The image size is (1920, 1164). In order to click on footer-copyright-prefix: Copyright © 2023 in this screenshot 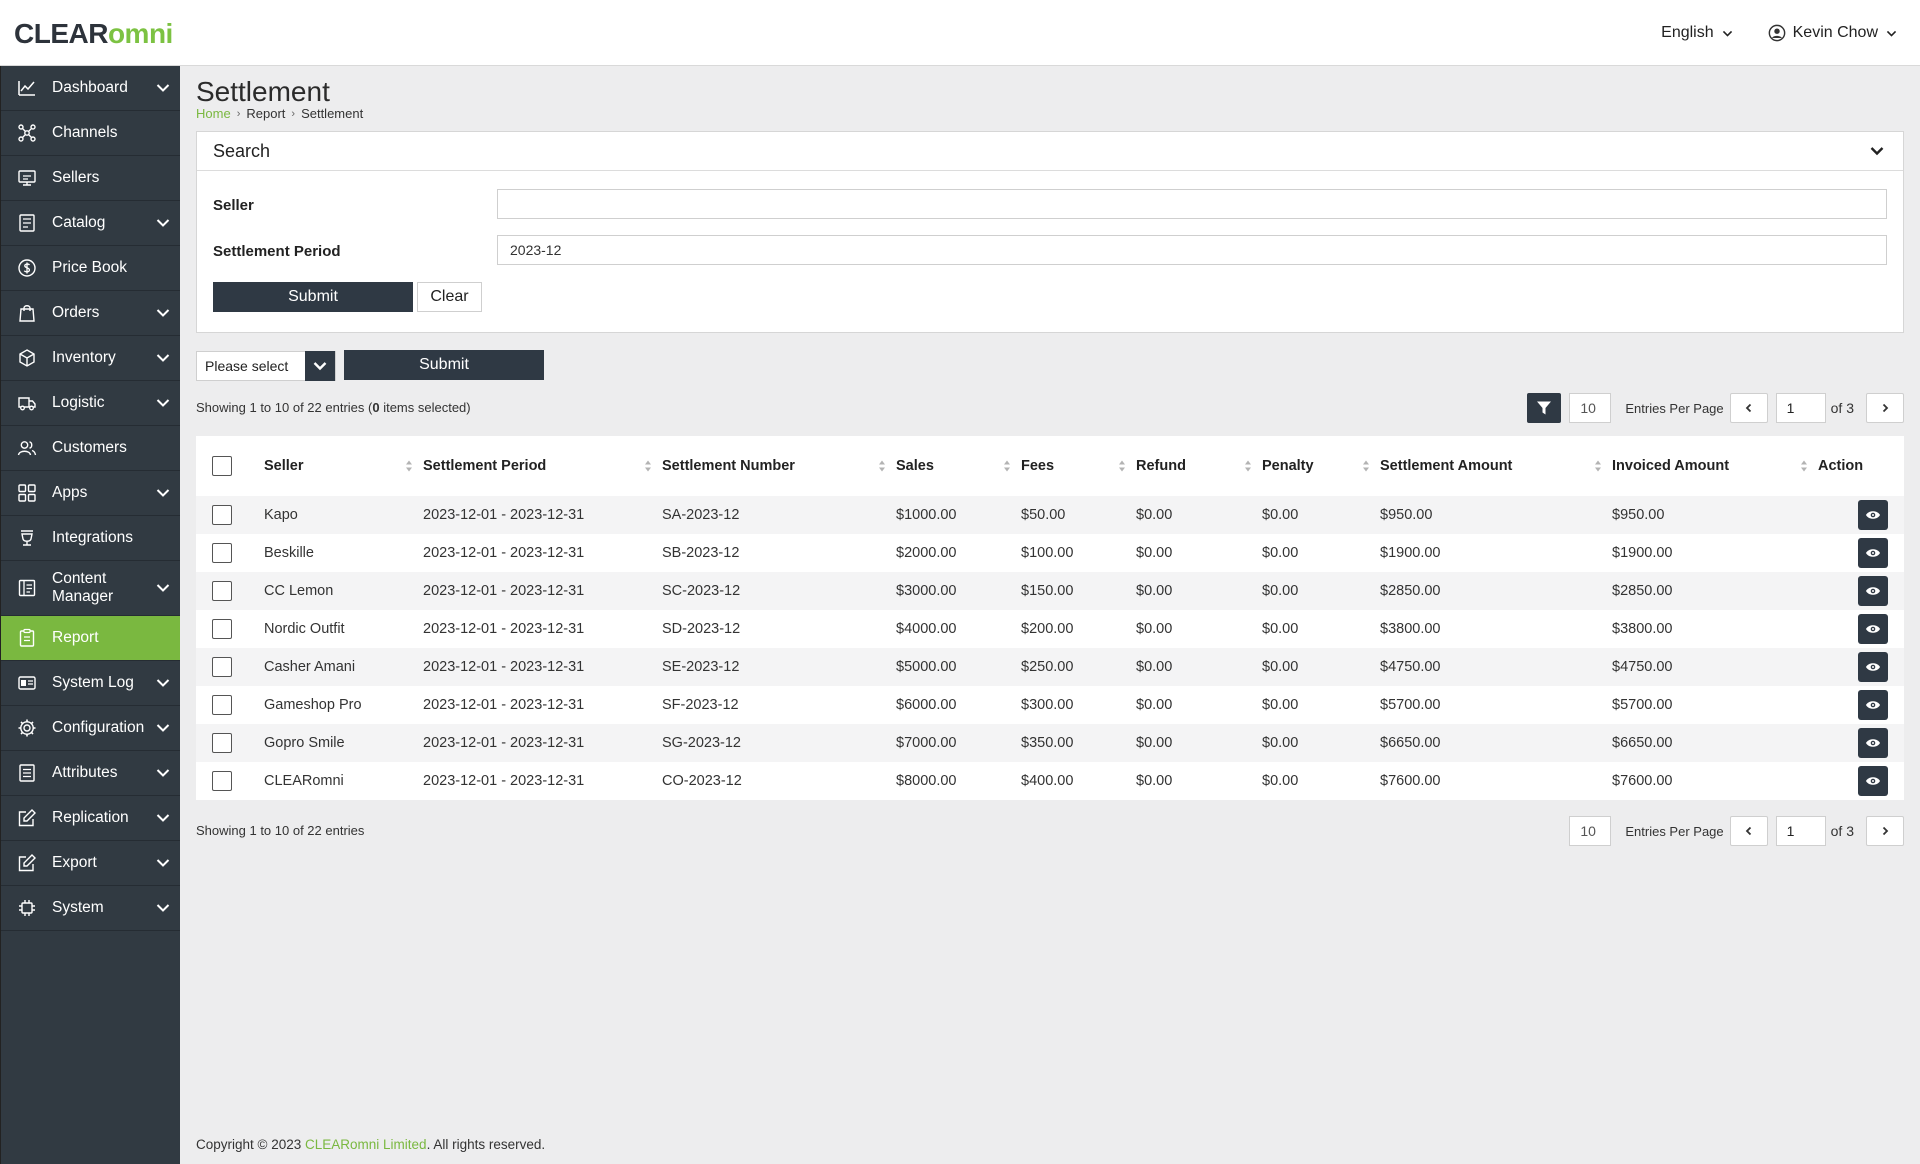, I will do `click(251, 1144)`.